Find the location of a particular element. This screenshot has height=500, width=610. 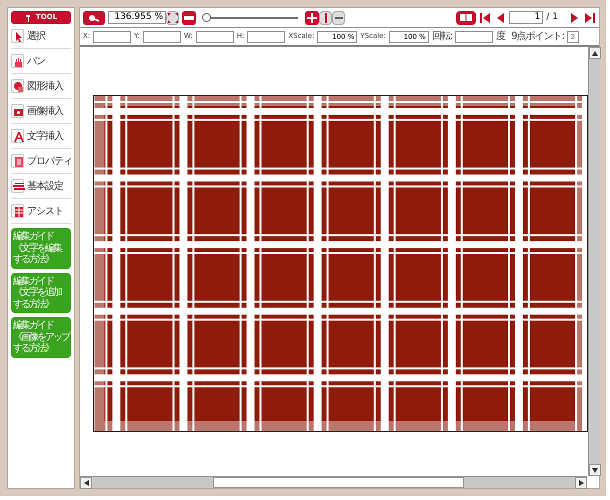

fit-width-button is located at coordinates (189, 17).